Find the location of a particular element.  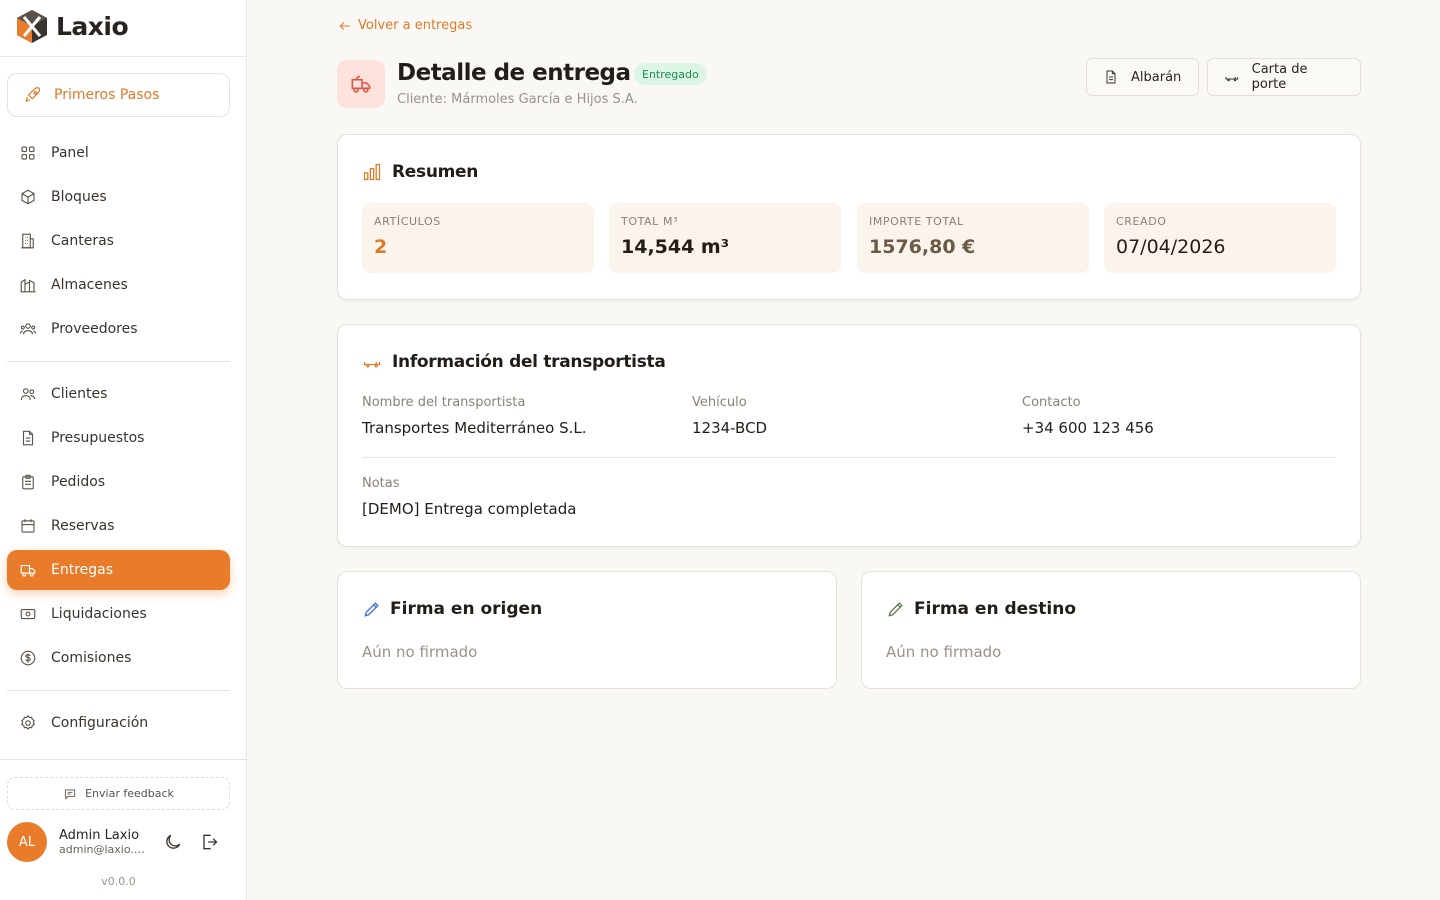

stat-value: 2 is located at coordinates (381, 247).